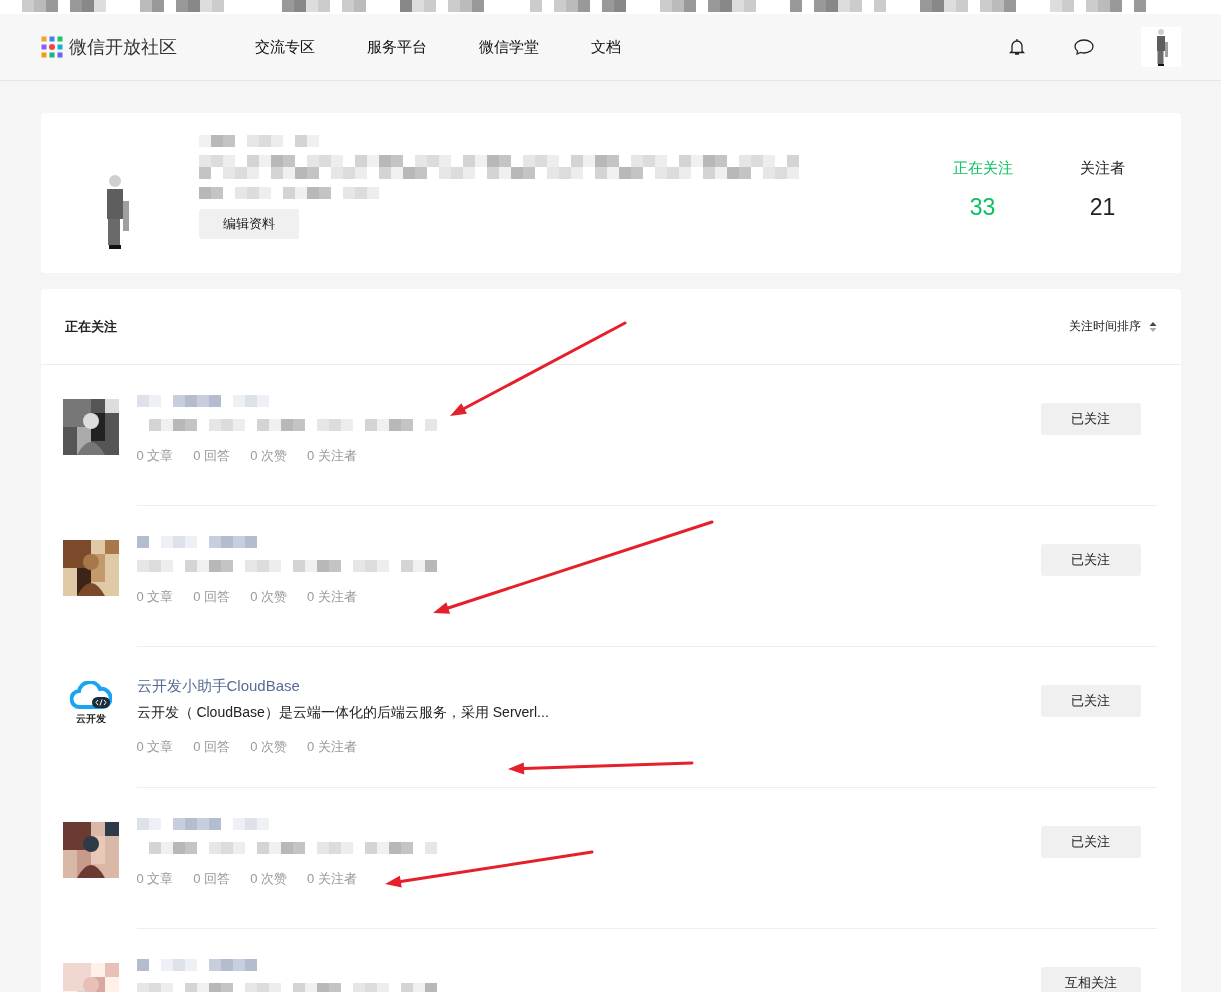 The width and height of the screenshot is (1221, 992). Describe the element at coordinates (248, 224) in the screenshot. I see `edit-profile-button: 编辑资料` at that location.